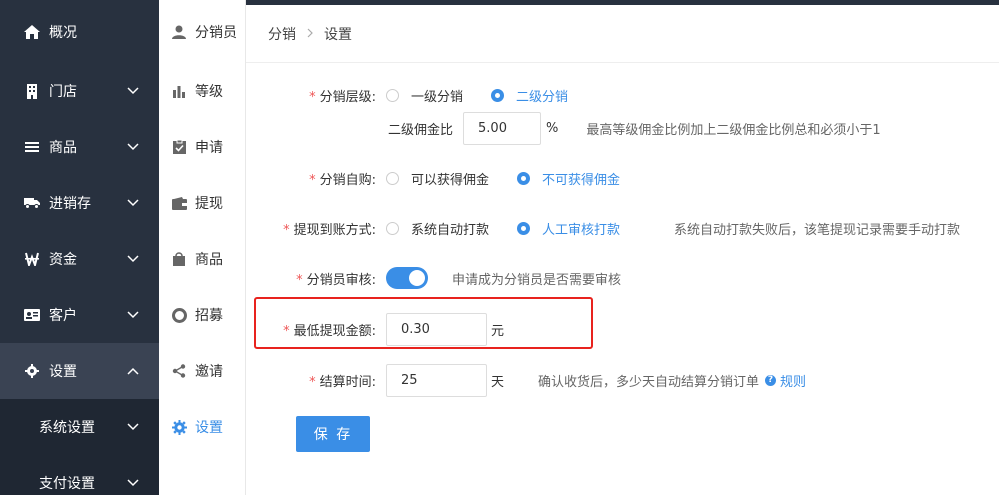 This screenshot has width=999, height=495. What do you see at coordinates (407, 278) in the screenshot?
I see `review-toggle` at bounding box center [407, 278].